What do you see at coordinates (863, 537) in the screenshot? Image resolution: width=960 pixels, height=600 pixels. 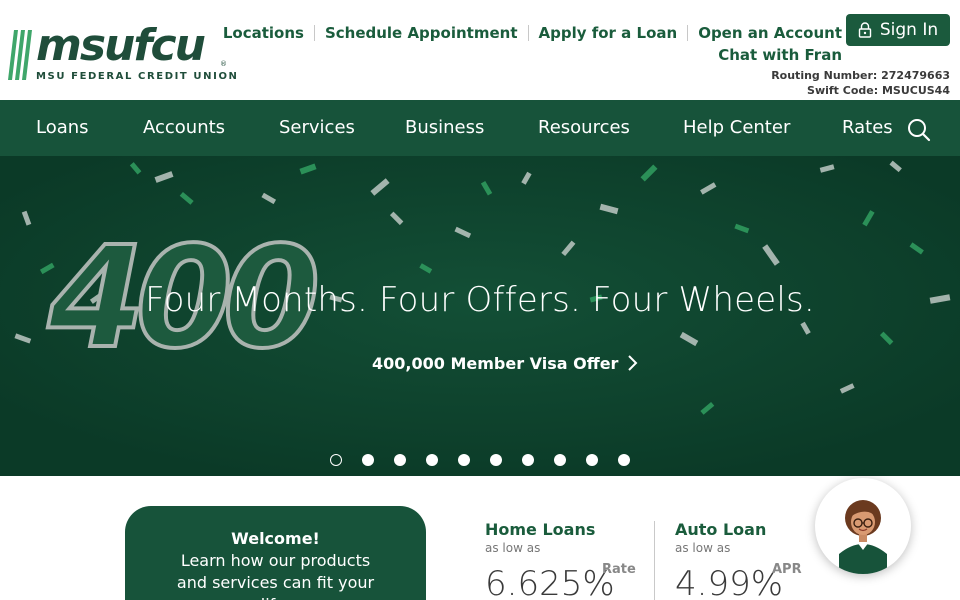 I see `chat-assistant-avatar-icon` at bounding box center [863, 537].